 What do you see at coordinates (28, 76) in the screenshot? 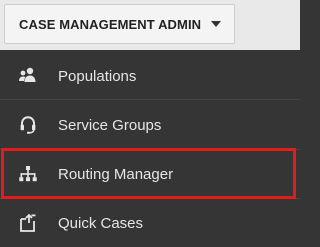
I see `users-icon` at bounding box center [28, 76].